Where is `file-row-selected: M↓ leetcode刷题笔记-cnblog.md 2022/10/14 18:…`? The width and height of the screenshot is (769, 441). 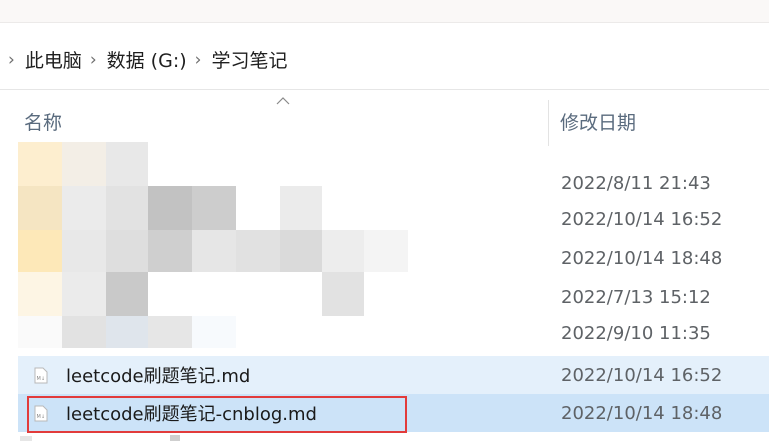
file-row-selected: M↓ leetcode刷题笔记-cnblog.md 2022/10/14 18:… is located at coordinates (393, 413).